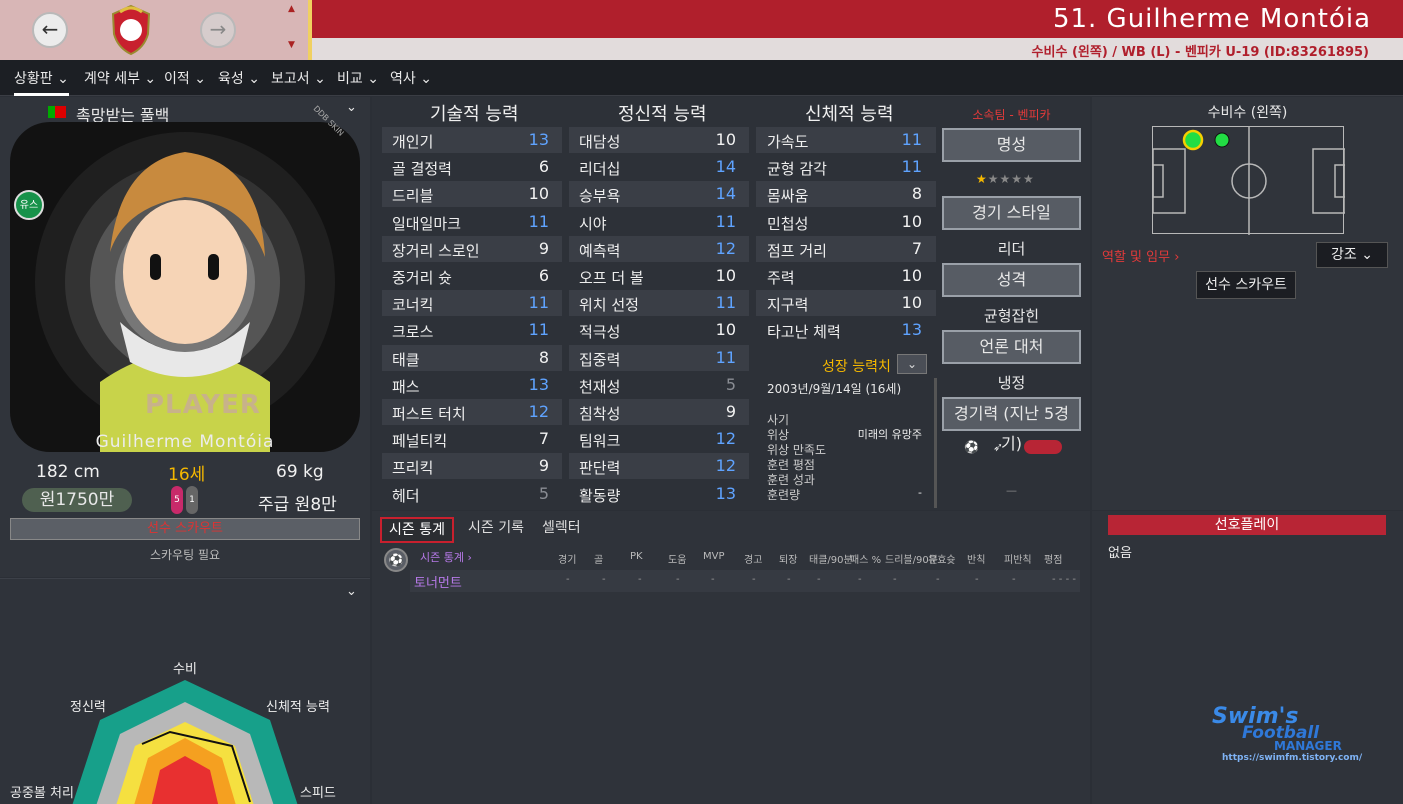 The image size is (1403, 804). Describe the element at coordinates (438, 581) in the screenshot. I see `row-label: 토너먼트` at that location.